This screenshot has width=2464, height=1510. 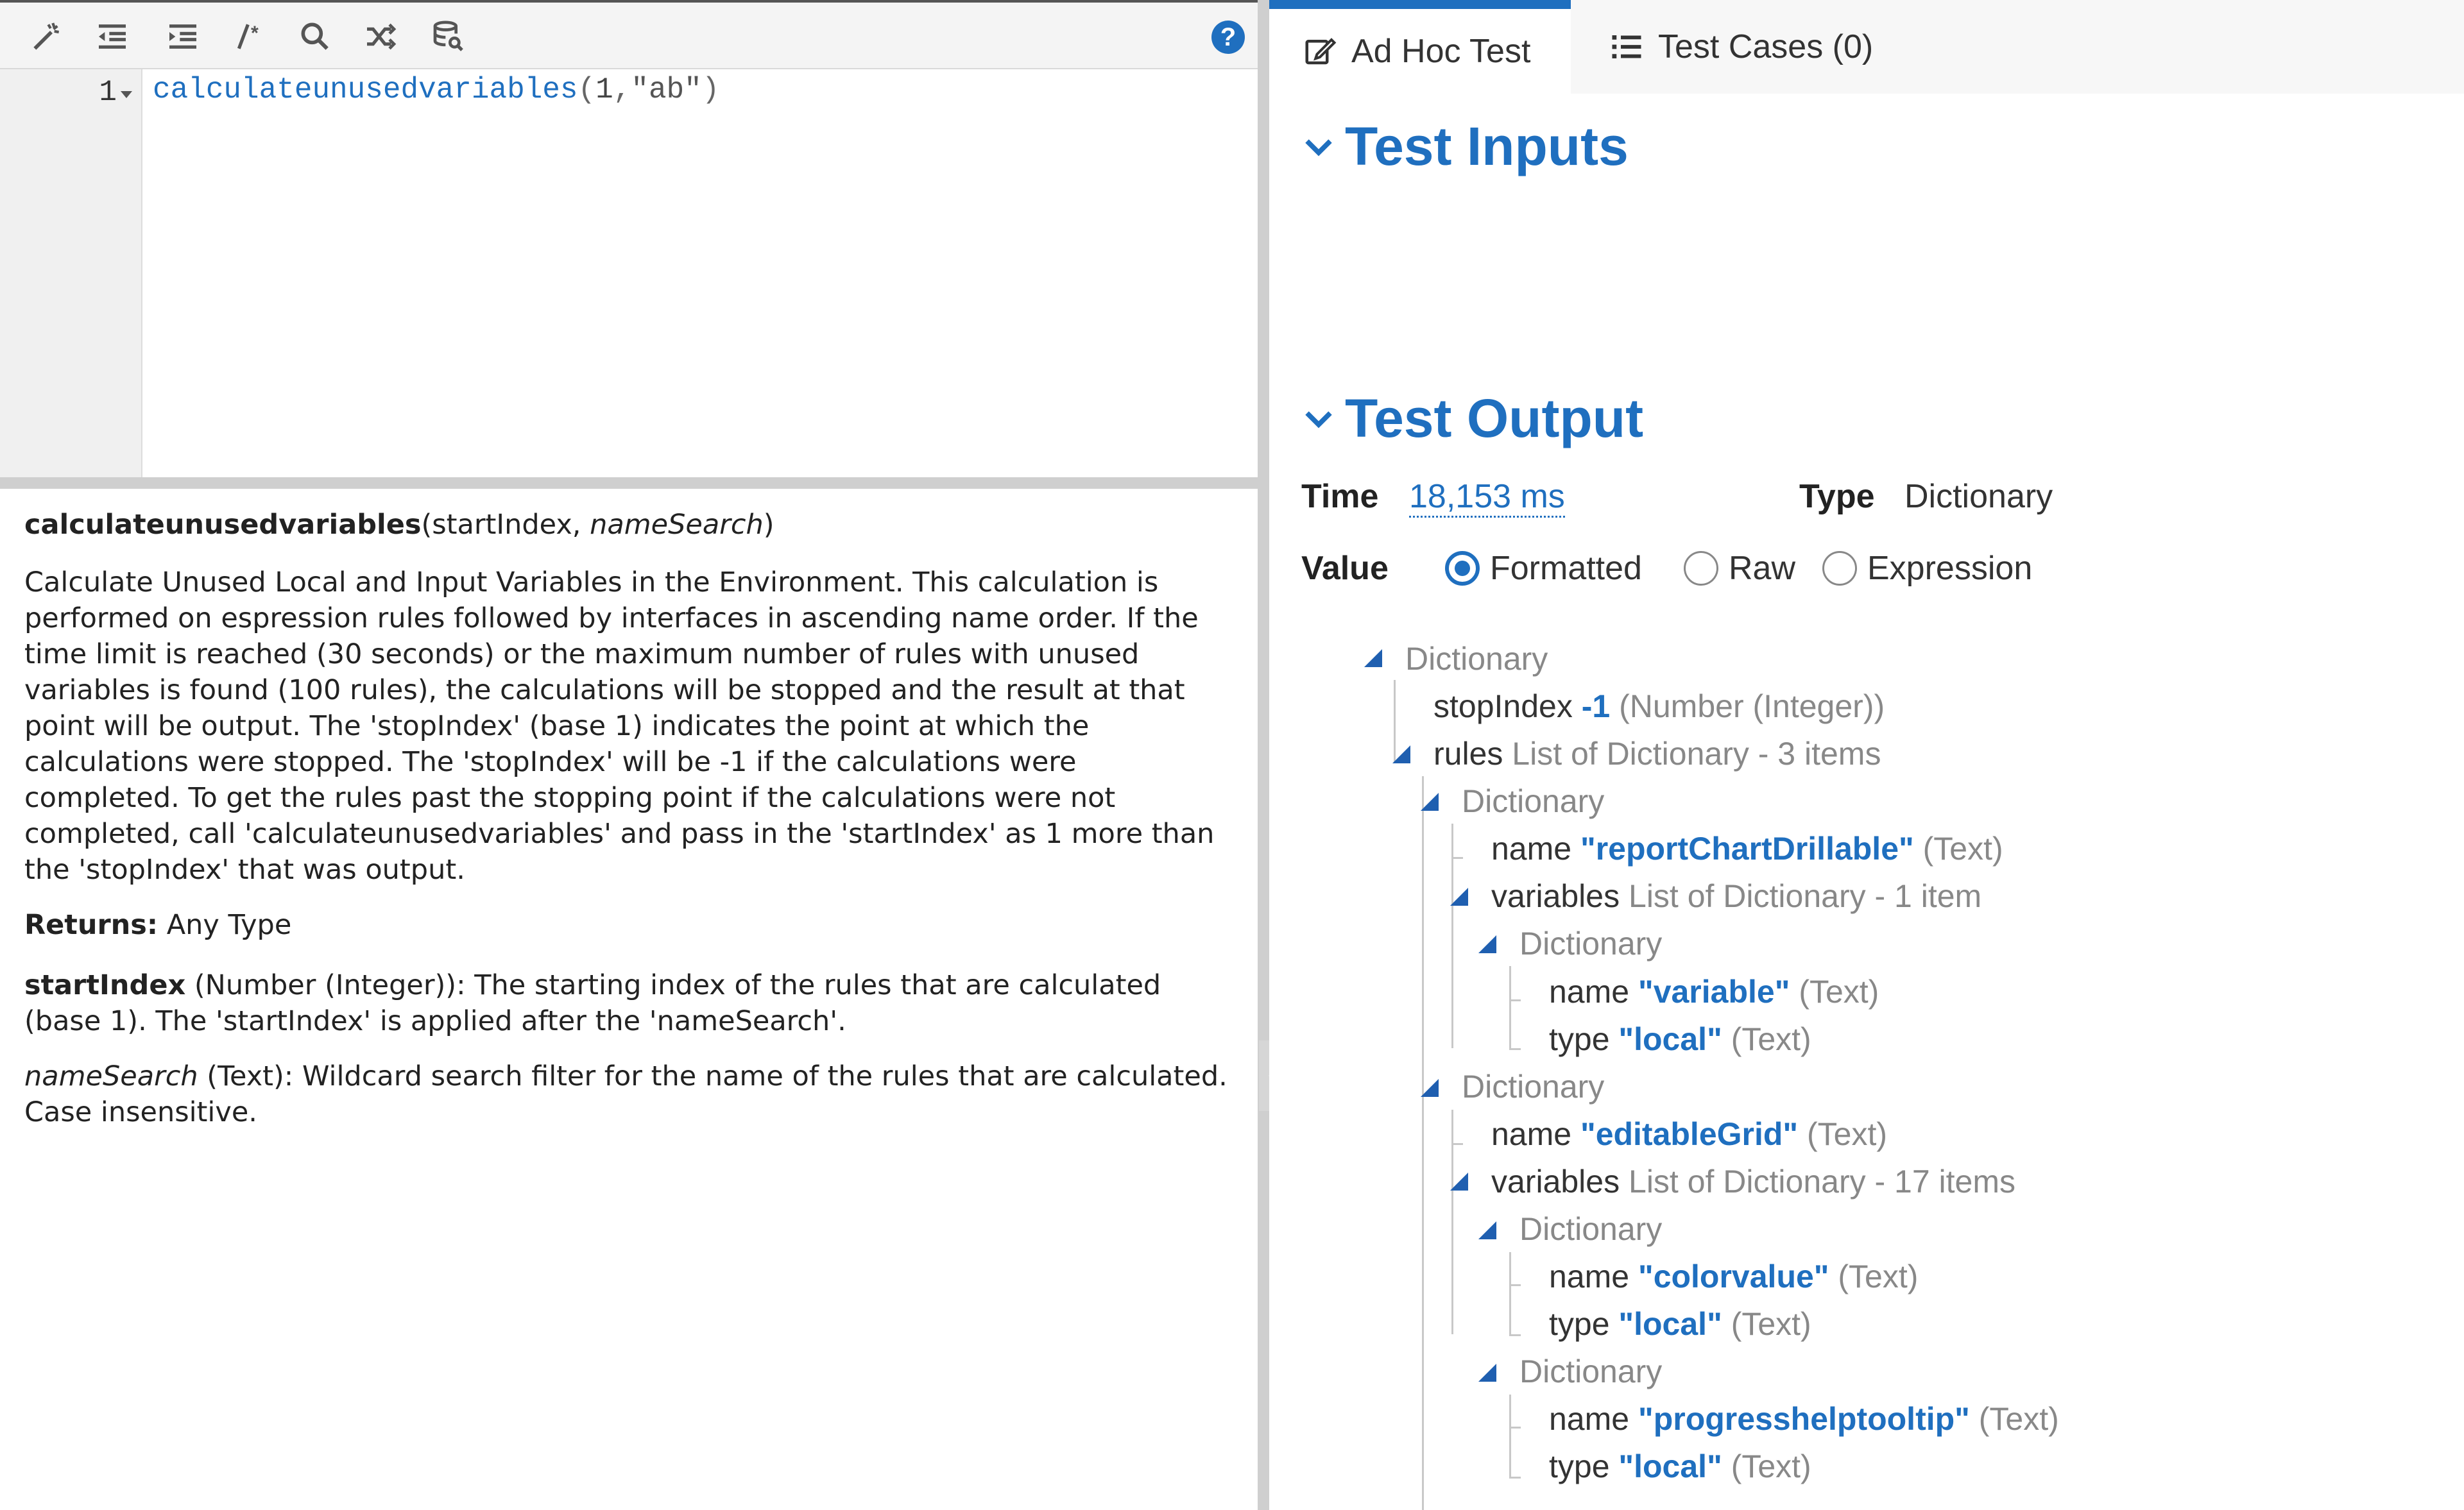 What do you see at coordinates (381, 36) in the screenshot?
I see `shuffle-icon` at bounding box center [381, 36].